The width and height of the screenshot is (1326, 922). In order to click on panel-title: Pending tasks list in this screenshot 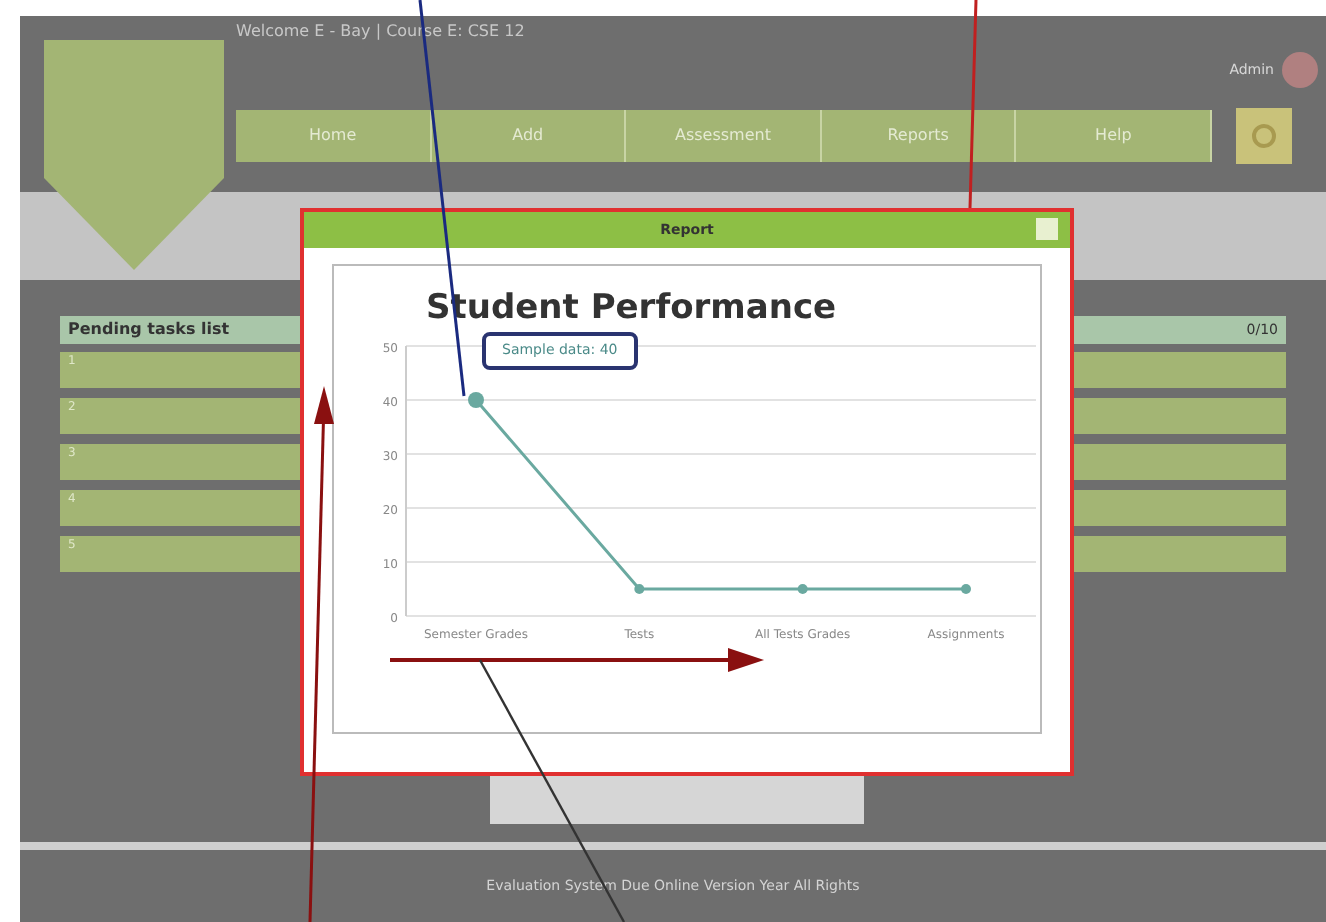, I will do `click(149, 330)`.